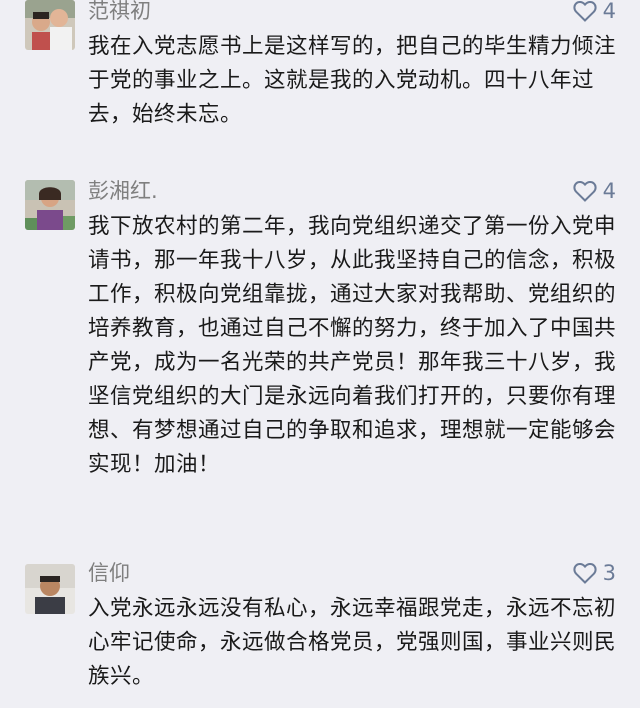 This screenshot has height=708, width=640. What do you see at coordinates (609, 573) in the screenshot?
I see `like-count: 3` at bounding box center [609, 573].